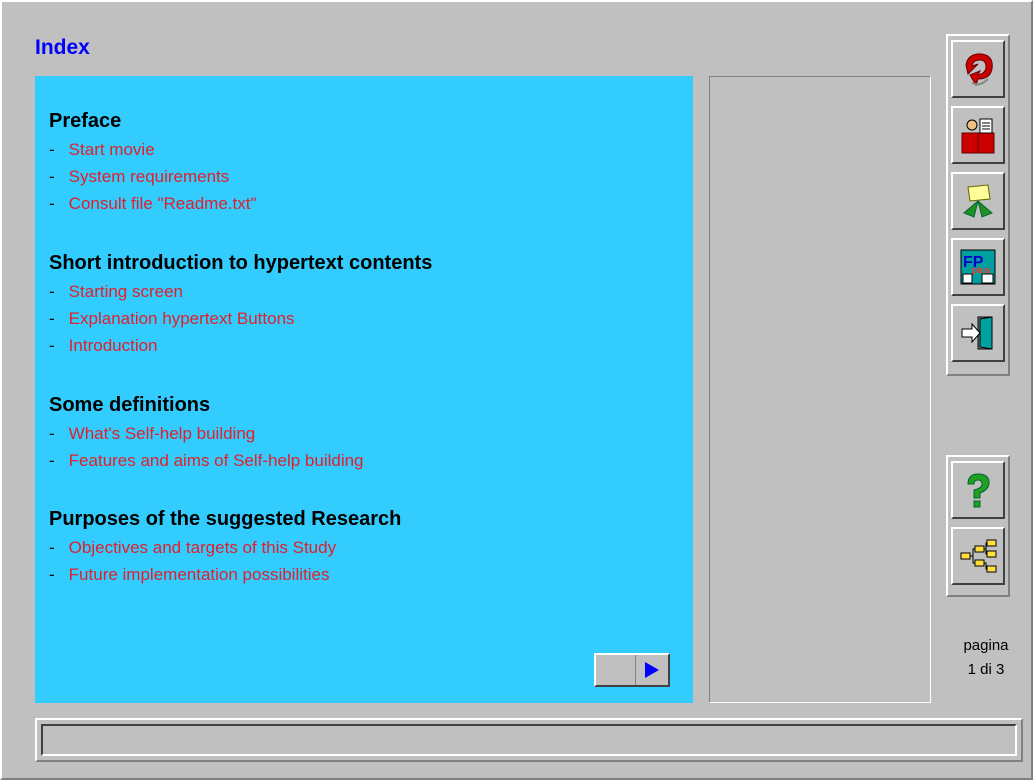 Image resolution: width=1033 pixels, height=780 pixels. I want to click on fp-button: FP plus, so click(978, 267).